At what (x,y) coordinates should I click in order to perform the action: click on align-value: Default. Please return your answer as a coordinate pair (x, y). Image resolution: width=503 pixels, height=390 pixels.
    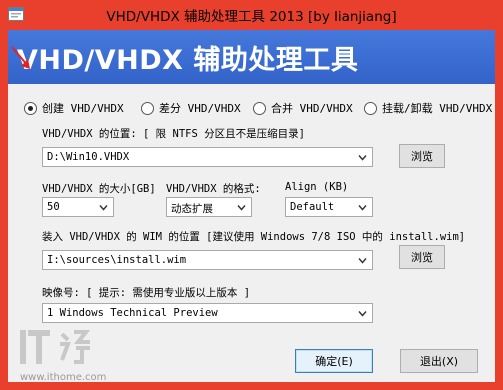
    Looking at the image, I should click on (312, 207).